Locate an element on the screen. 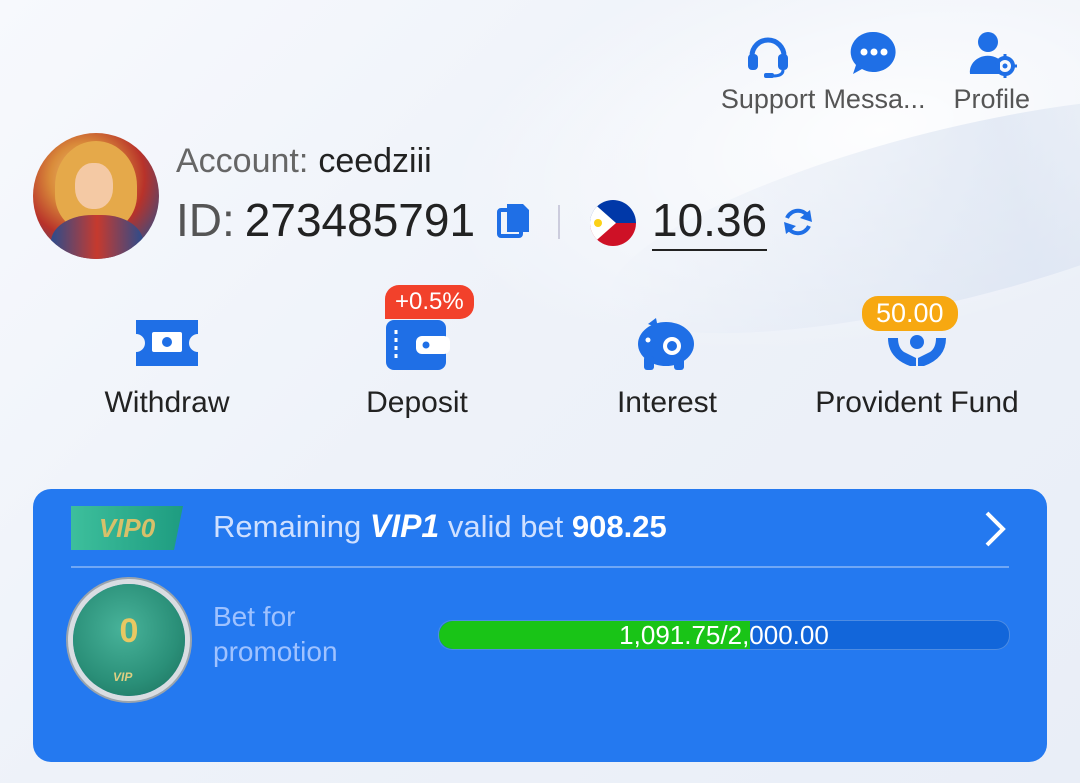  withdraw-button: Withdraw is located at coordinates (167, 355).